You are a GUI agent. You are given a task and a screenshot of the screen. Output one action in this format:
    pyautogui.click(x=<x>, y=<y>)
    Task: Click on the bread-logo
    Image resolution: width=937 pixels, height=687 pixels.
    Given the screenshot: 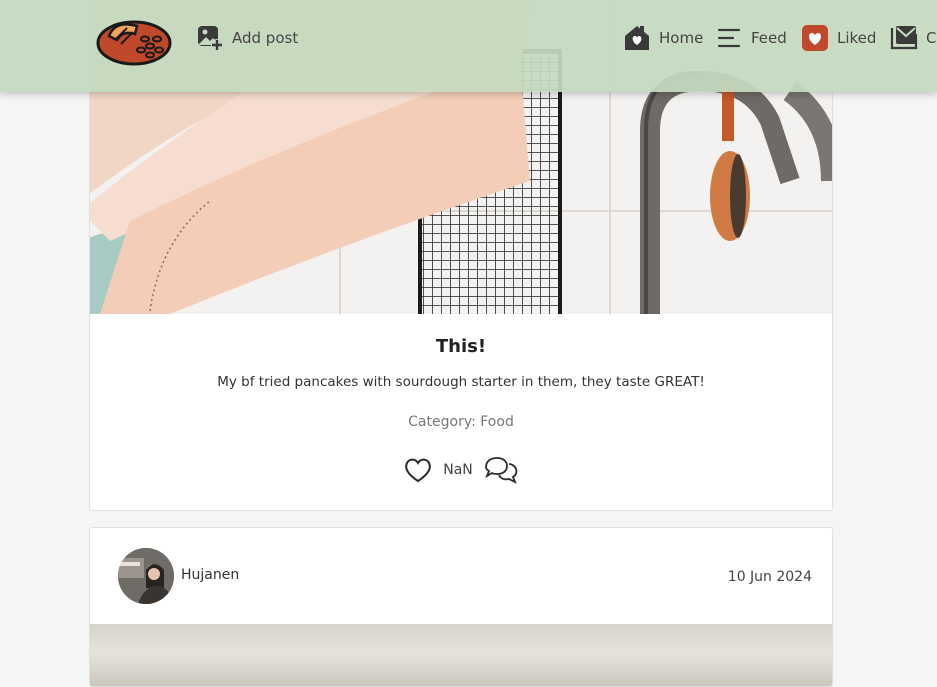 What is the action you would take?
    pyautogui.click(x=134, y=40)
    